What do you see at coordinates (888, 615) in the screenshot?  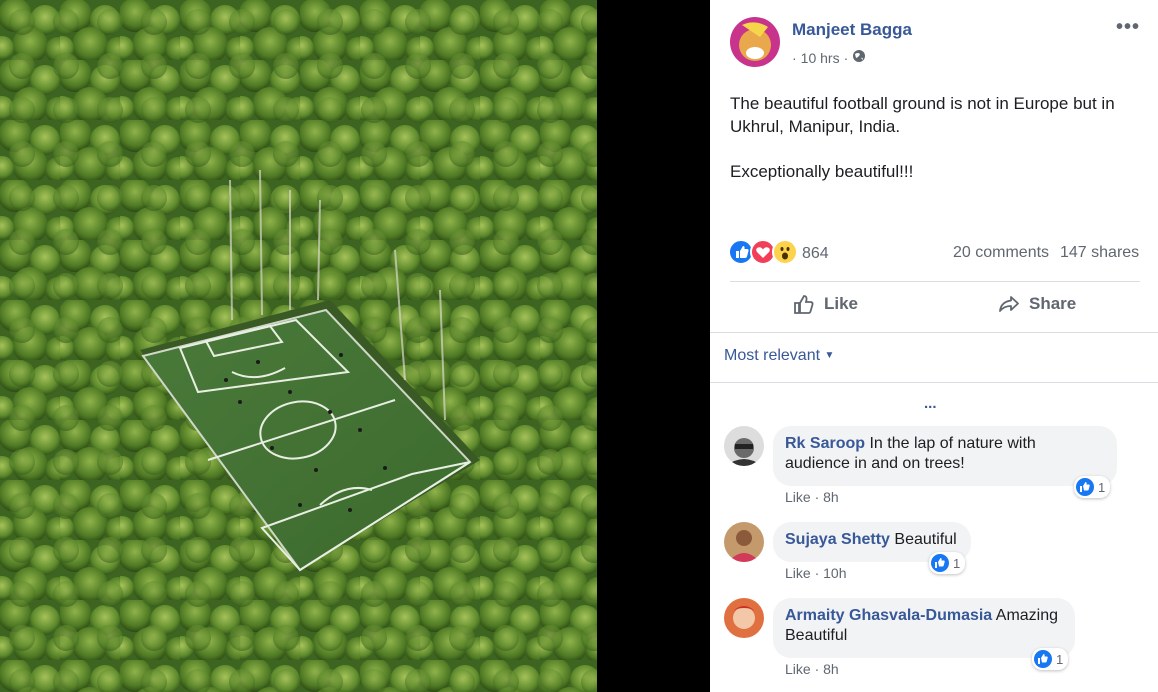 I see `commenter-name: Armaity Ghasvala-Dumasia` at bounding box center [888, 615].